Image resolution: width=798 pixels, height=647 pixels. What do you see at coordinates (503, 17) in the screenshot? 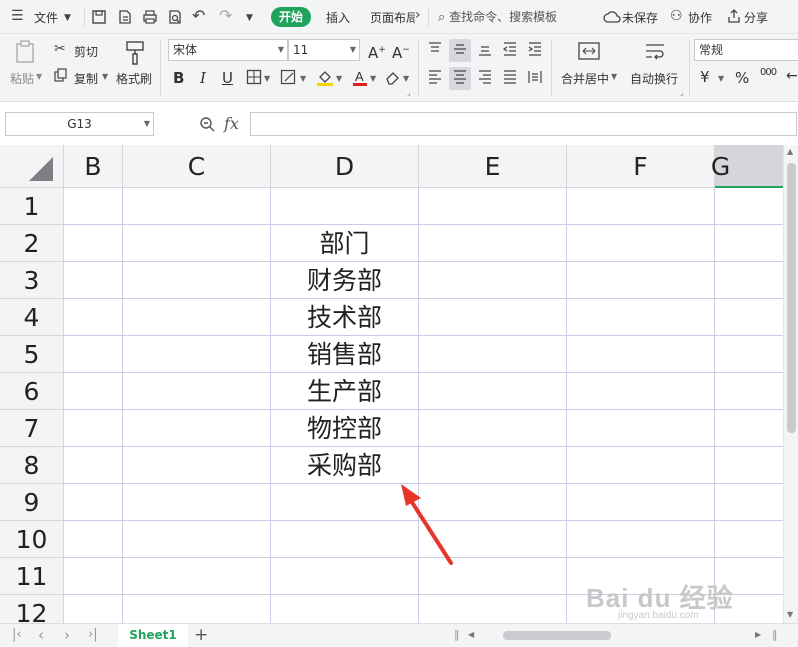
I see `search-input: 查找命令、搜索模板` at bounding box center [503, 17].